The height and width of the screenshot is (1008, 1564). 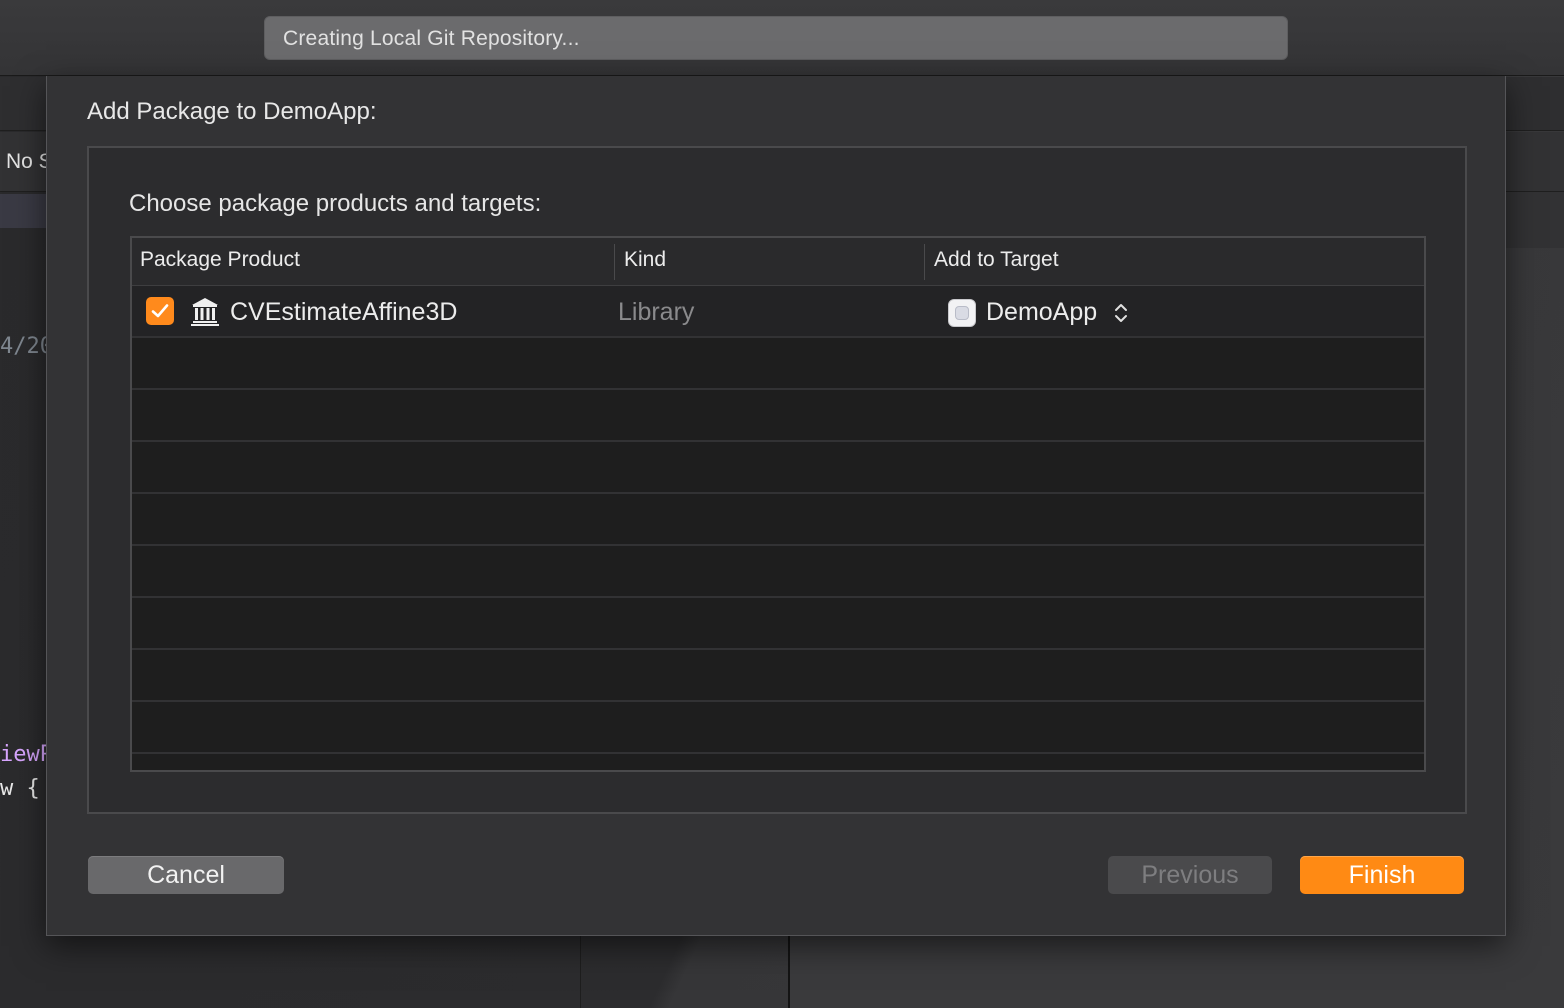 What do you see at coordinates (1177, 972) in the screenshot?
I see `inspector-area` at bounding box center [1177, 972].